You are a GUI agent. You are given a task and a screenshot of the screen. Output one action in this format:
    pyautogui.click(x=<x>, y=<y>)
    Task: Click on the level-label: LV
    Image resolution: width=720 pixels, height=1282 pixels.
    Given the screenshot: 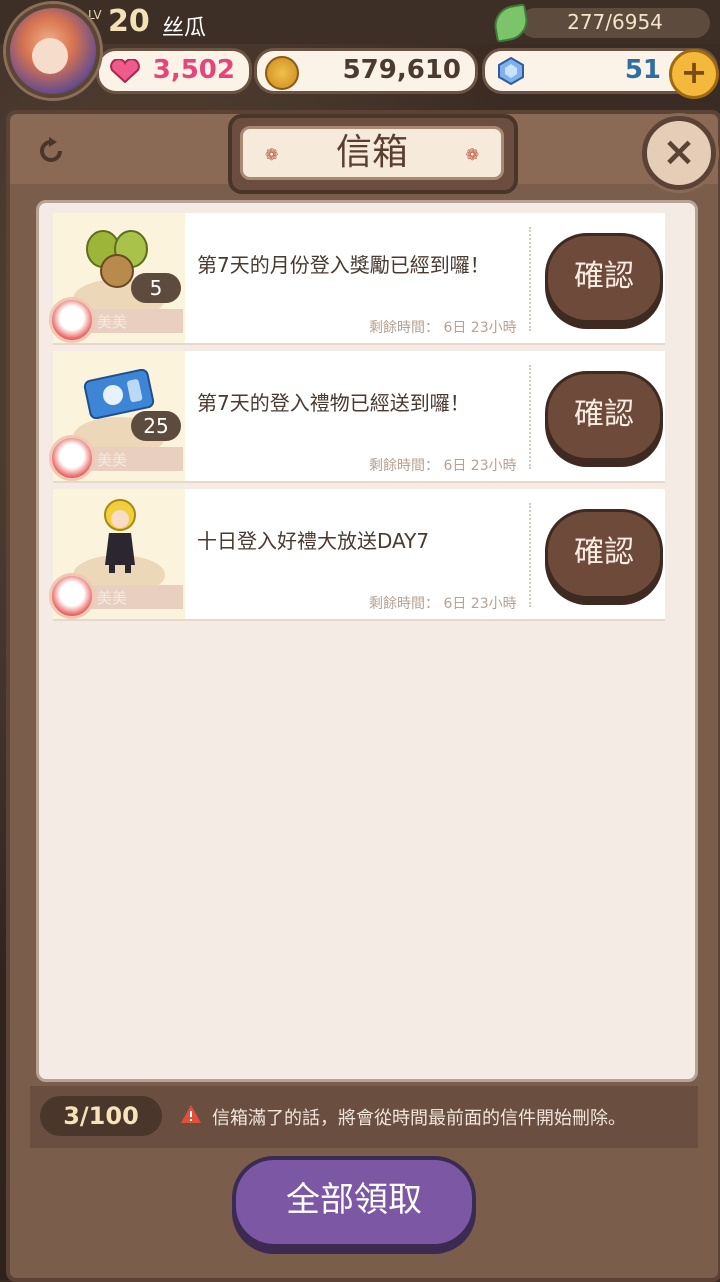 What is the action you would take?
    pyautogui.click(x=95, y=15)
    